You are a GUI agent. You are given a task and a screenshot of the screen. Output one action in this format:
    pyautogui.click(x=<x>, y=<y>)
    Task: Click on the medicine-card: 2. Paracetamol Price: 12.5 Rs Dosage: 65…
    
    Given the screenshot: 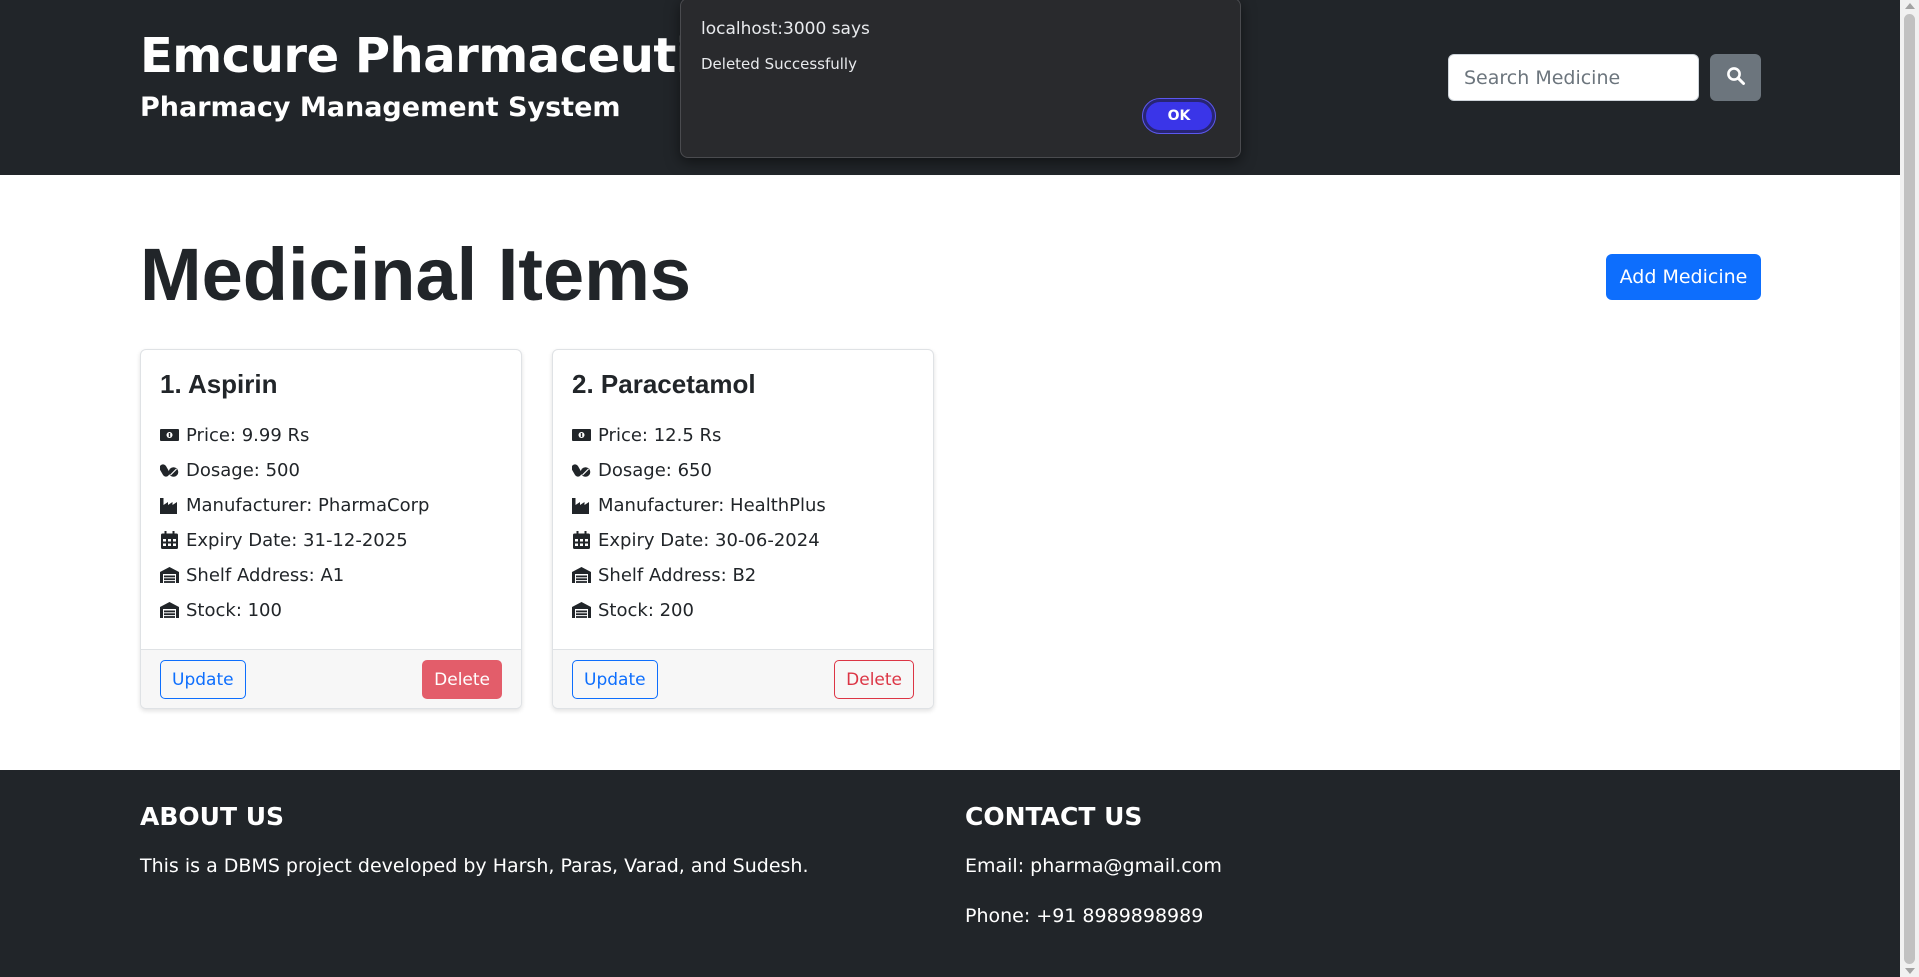 What is the action you would take?
    pyautogui.click(x=743, y=529)
    